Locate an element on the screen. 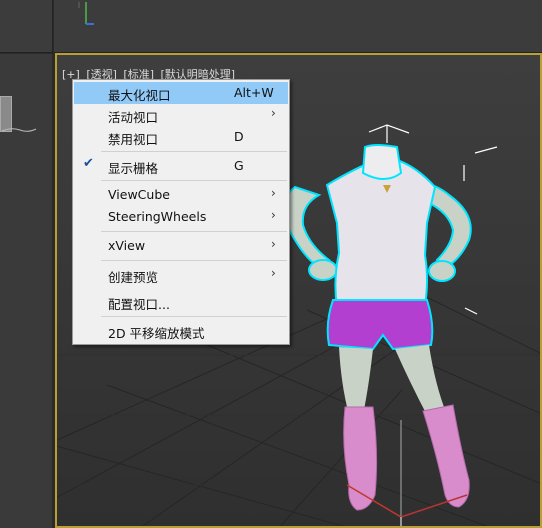 This screenshot has height=528, width=542. viewport-top is located at coordinates (298, 26).